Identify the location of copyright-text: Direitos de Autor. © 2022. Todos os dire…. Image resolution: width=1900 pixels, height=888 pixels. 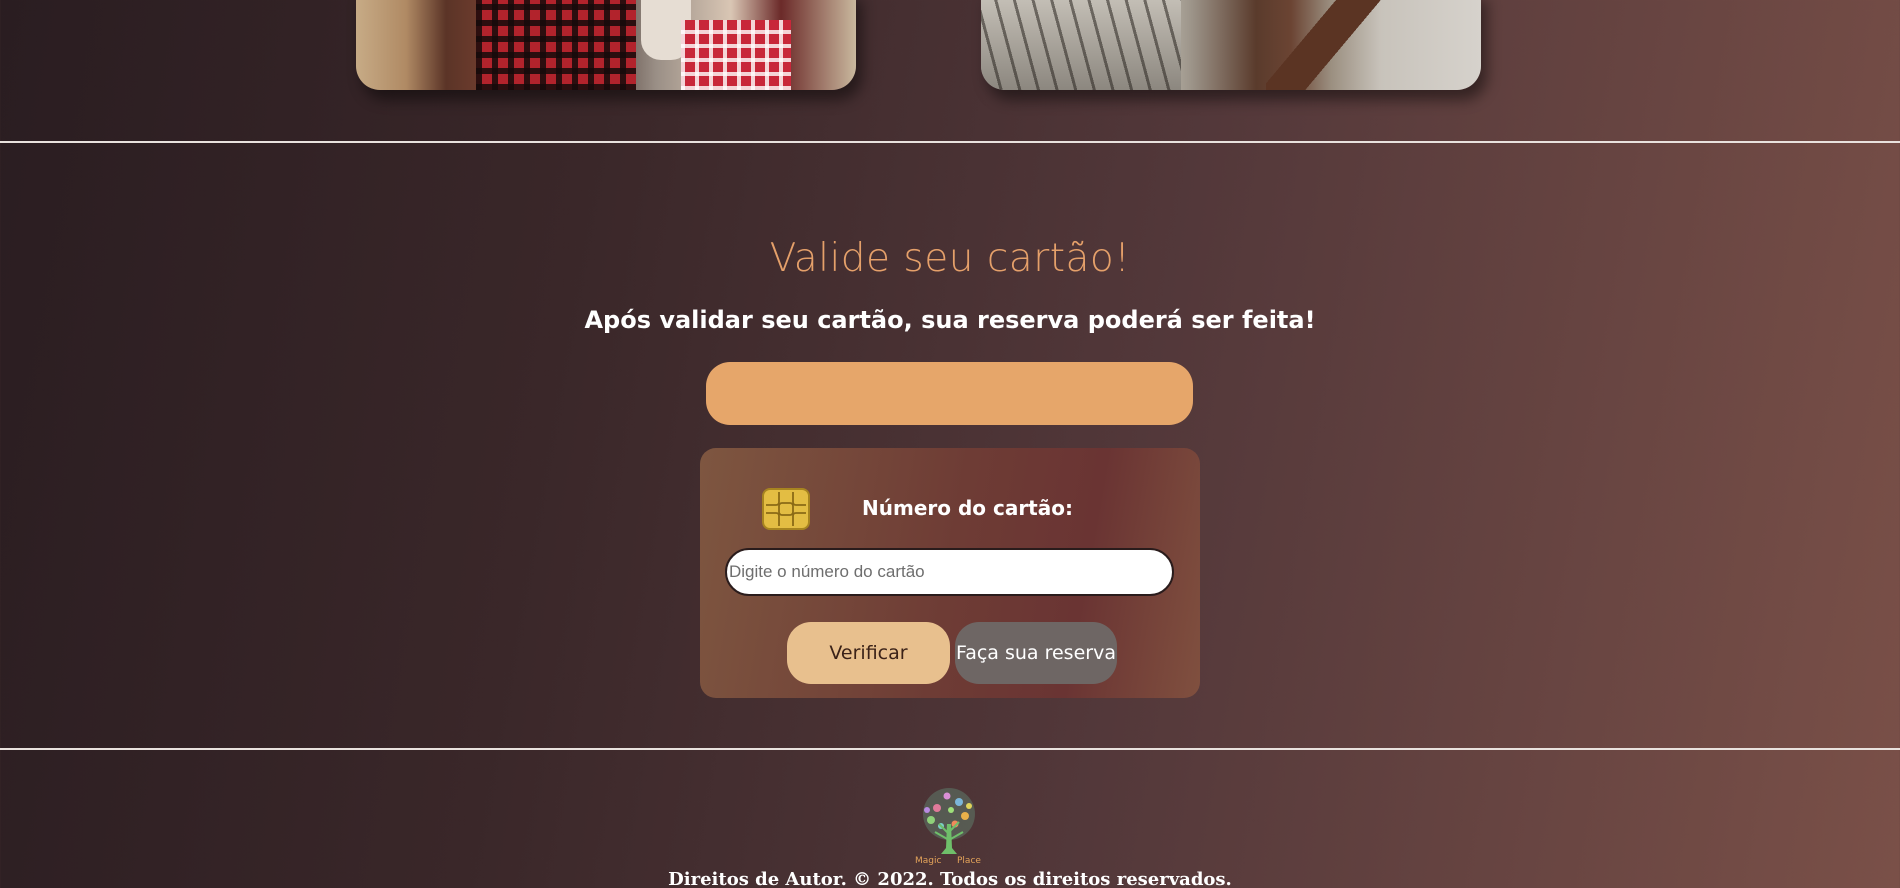
(950, 878).